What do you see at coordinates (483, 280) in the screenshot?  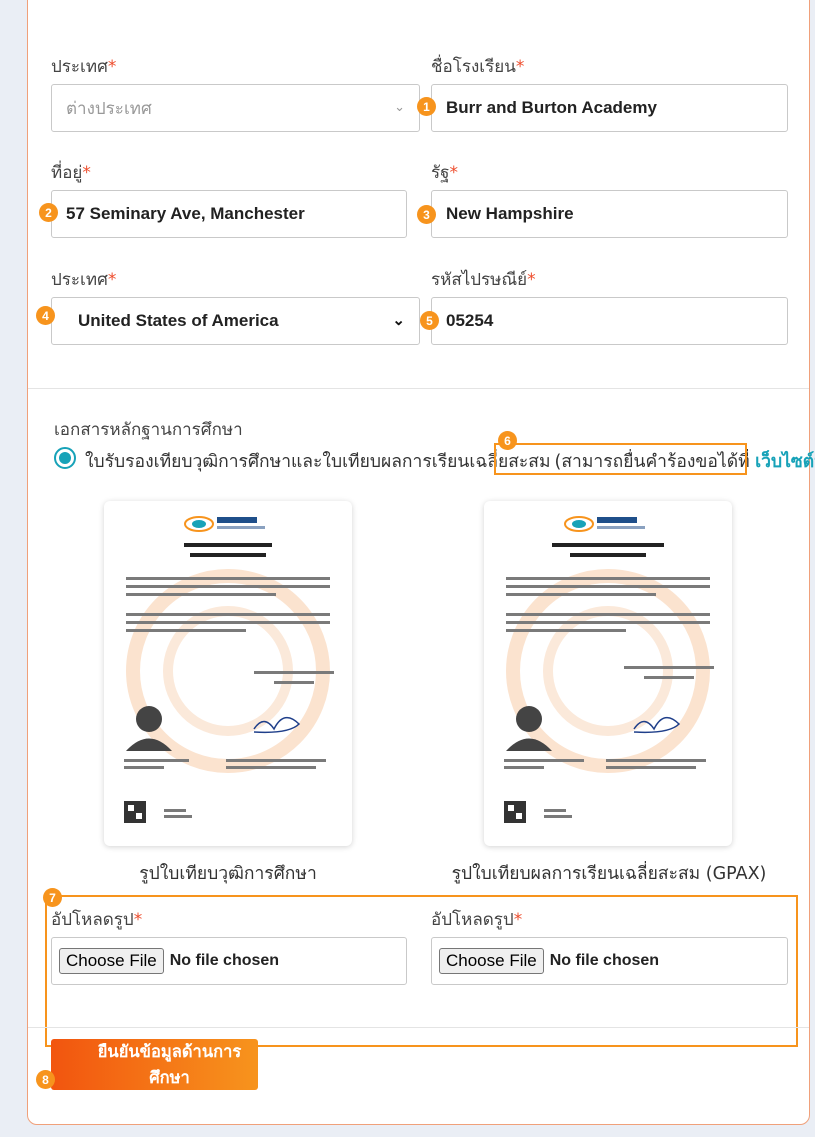 I see `postal-label: รหัสไปรษณีย์*` at bounding box center [483, 280].